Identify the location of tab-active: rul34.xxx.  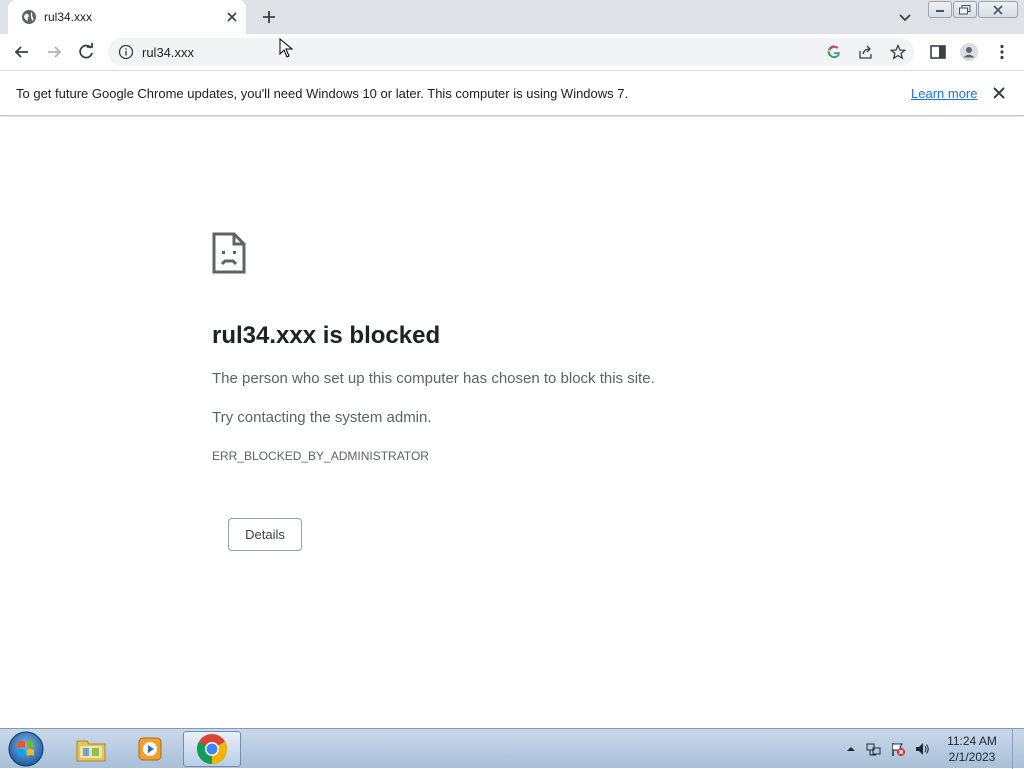
(127, 17).